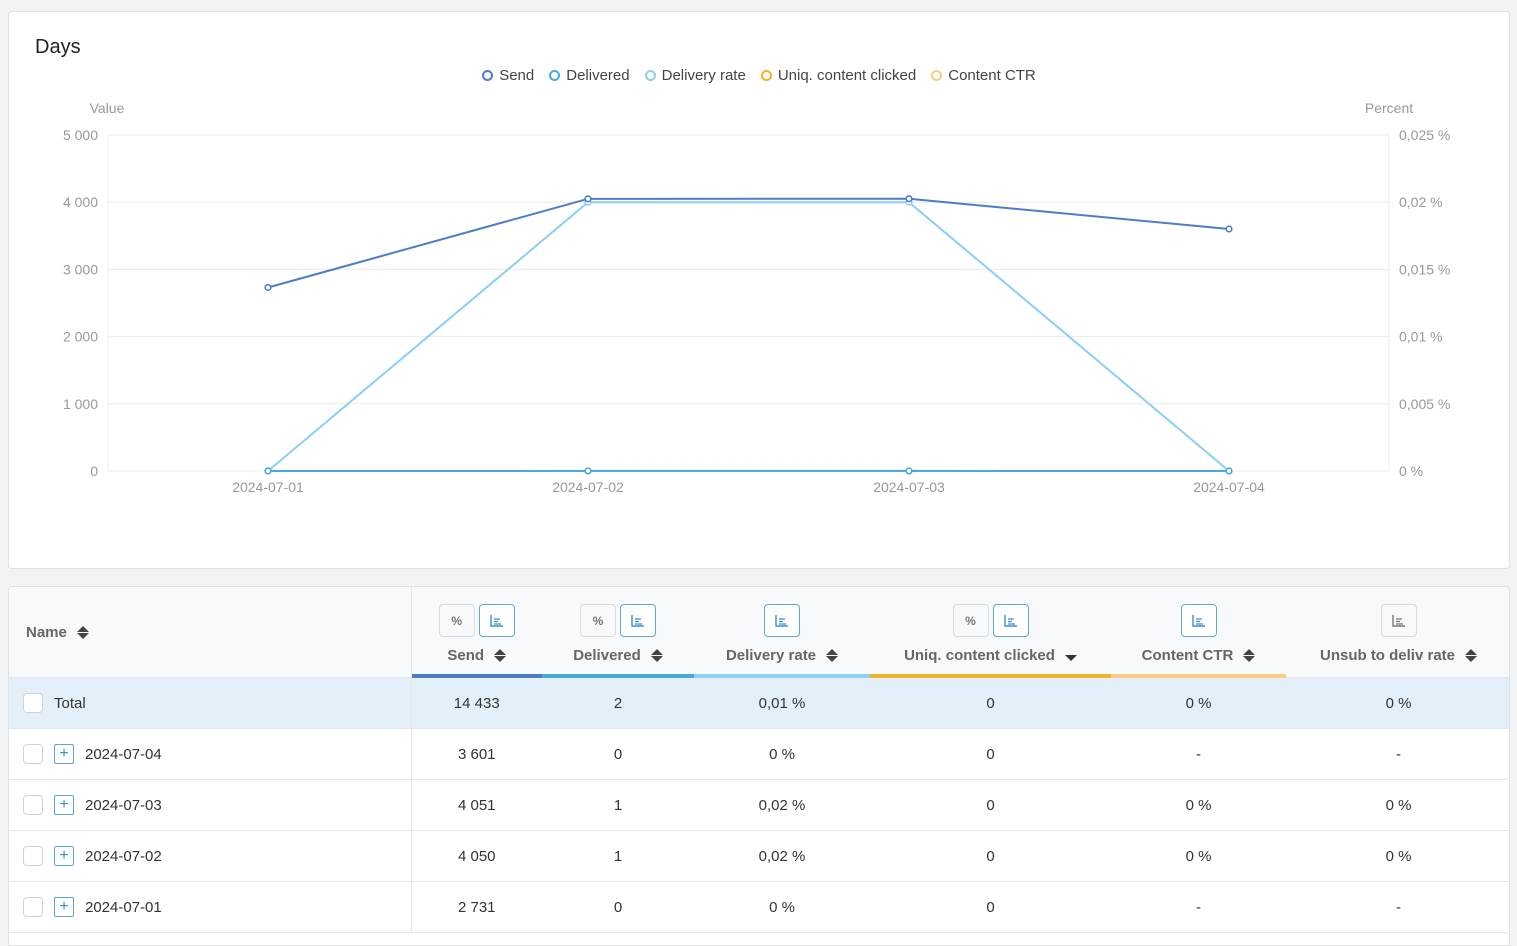  I want to click on column-label: Unsub to deliv rate, so click(1387, 655).